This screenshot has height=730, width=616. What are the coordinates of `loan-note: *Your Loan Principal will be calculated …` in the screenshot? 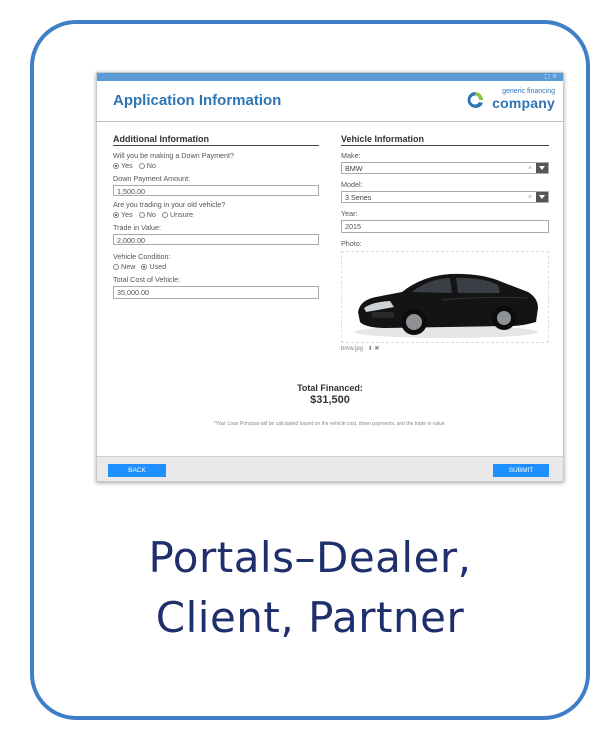 It's located at (330, 424).